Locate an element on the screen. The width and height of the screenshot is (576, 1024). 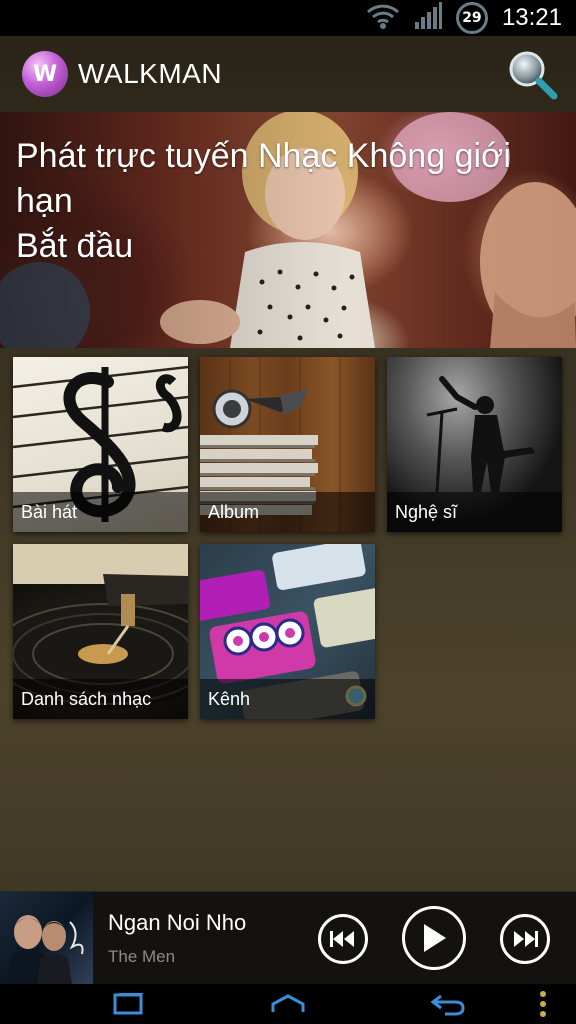
previous-button is located at coordinates (343, 939).